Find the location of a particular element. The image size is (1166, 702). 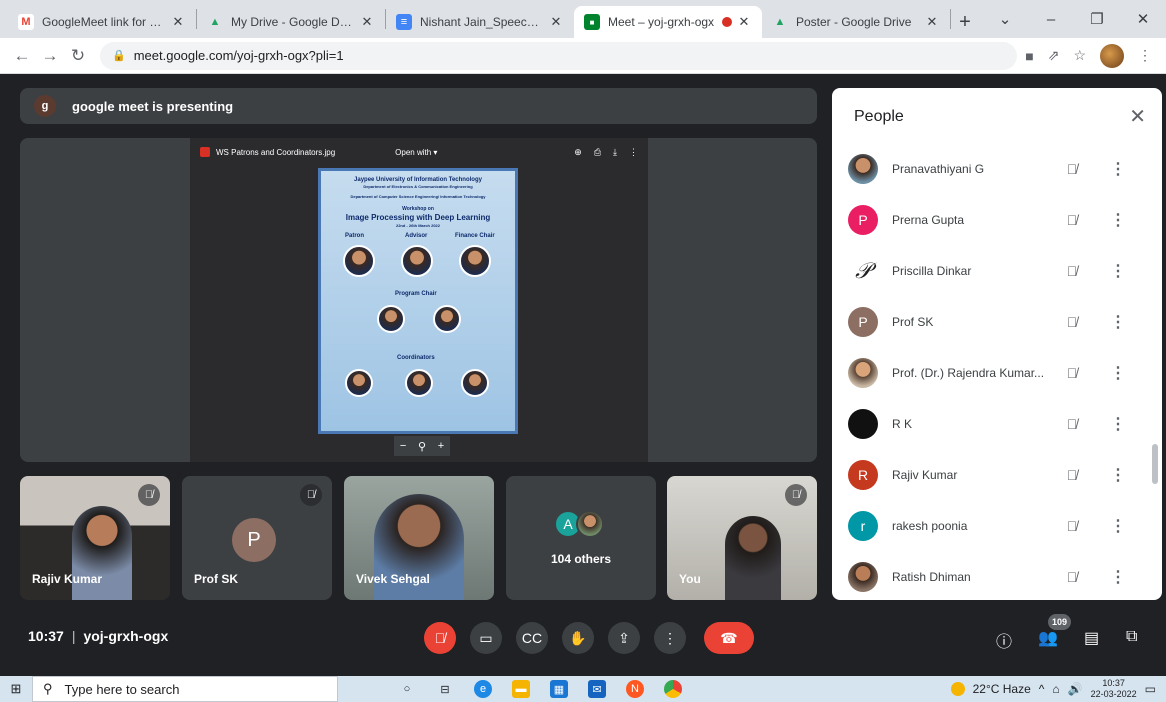

windows-start-icon: ⊞ is located at coordinates (16, 689).